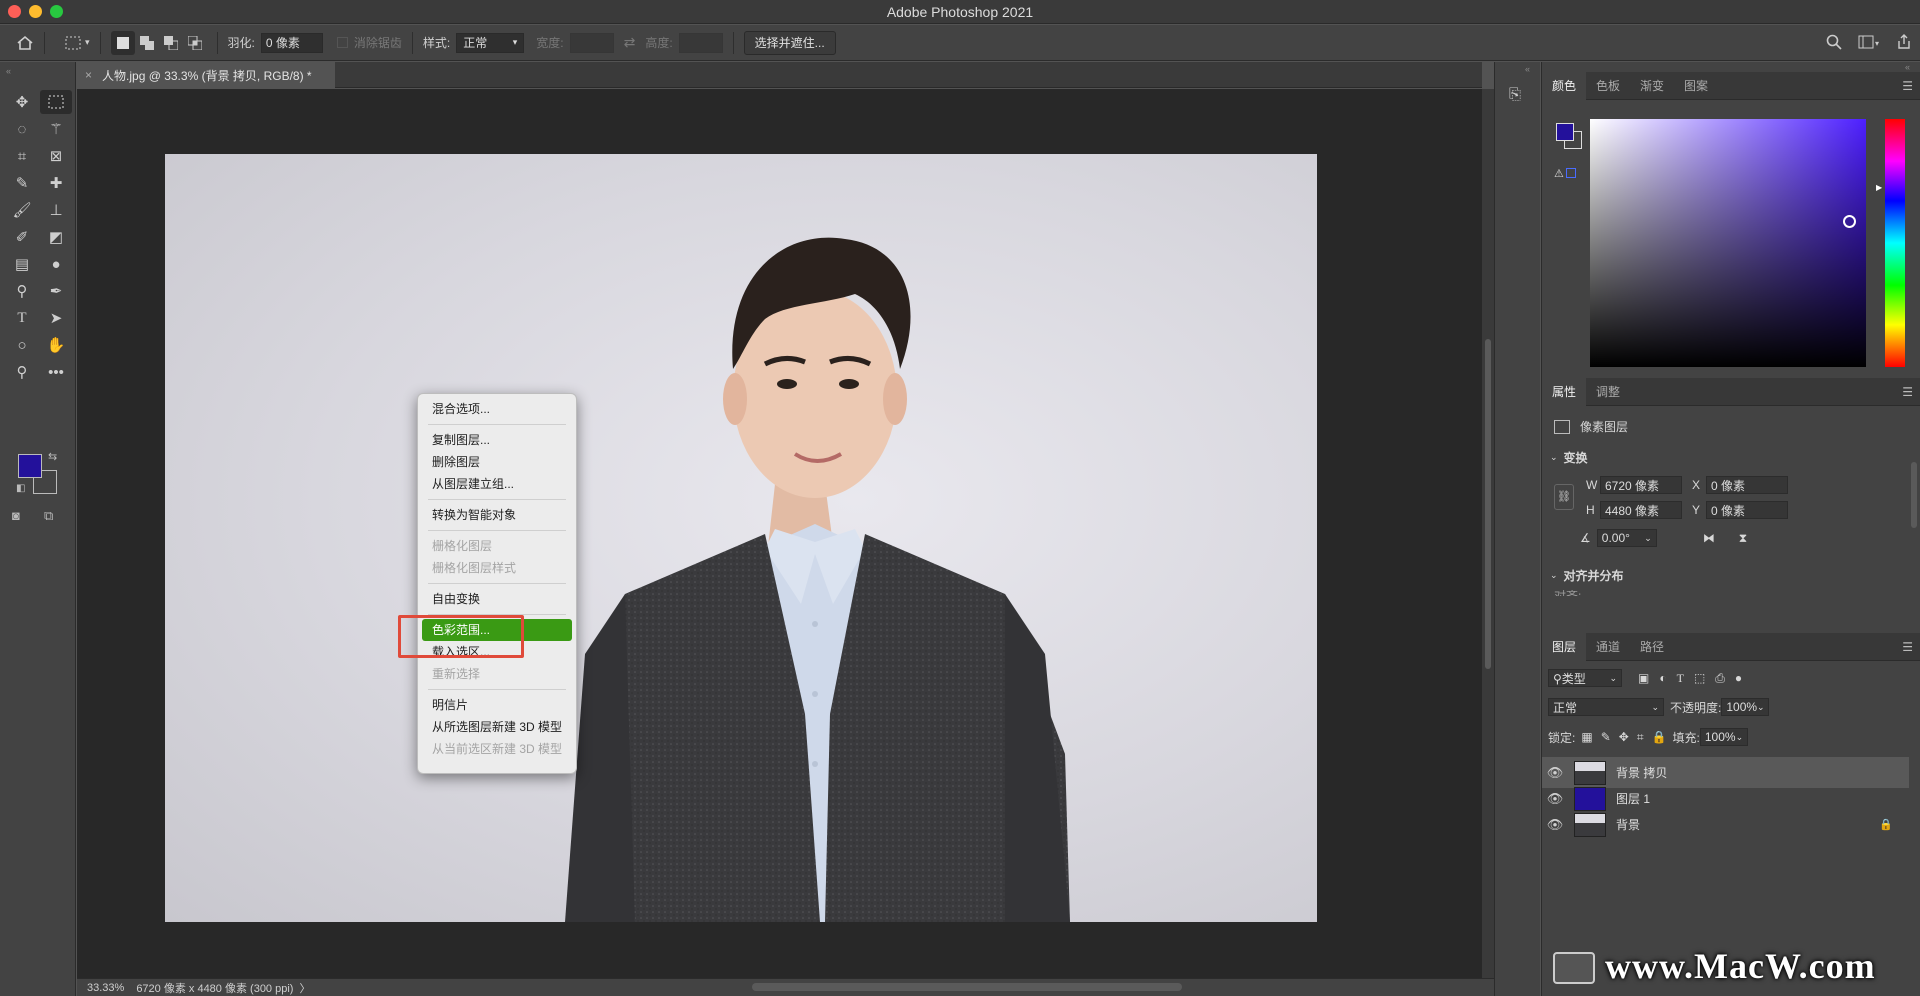  What do you see at coordinates (1652, 647) in the screenshot?
I see `layers-panel-tab: 路径` at bounding box center [1652, 647].